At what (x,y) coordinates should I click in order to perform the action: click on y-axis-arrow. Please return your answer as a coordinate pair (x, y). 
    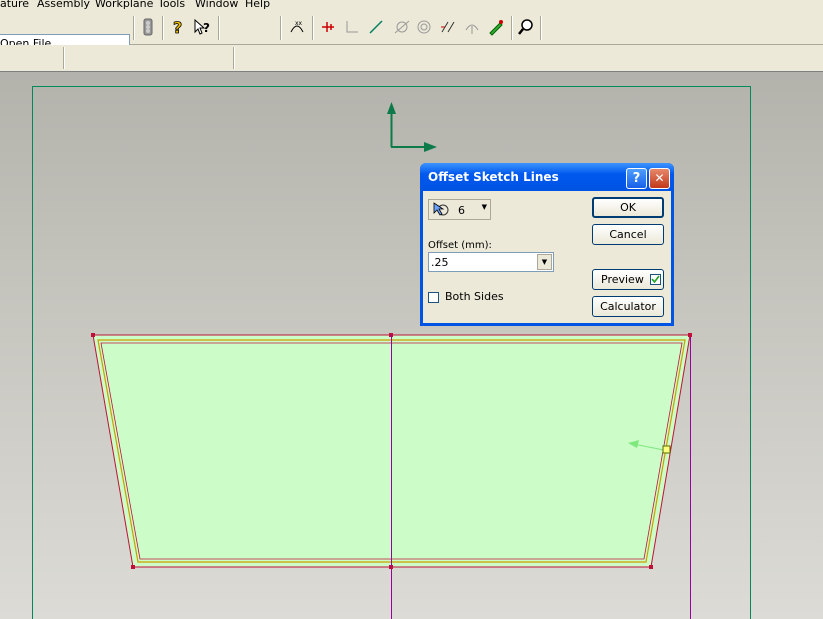
    Looking at the image, I should click on (391, 108).